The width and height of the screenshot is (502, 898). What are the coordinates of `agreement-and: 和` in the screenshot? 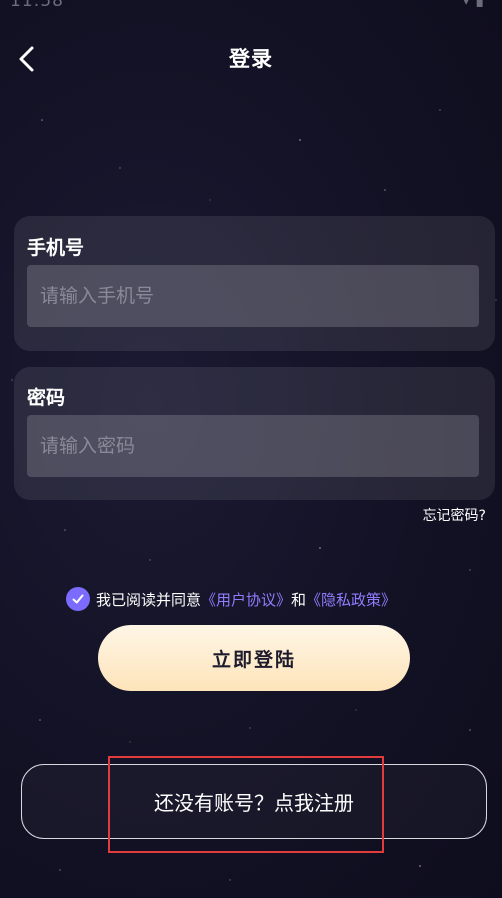 It's located at (299, 599).